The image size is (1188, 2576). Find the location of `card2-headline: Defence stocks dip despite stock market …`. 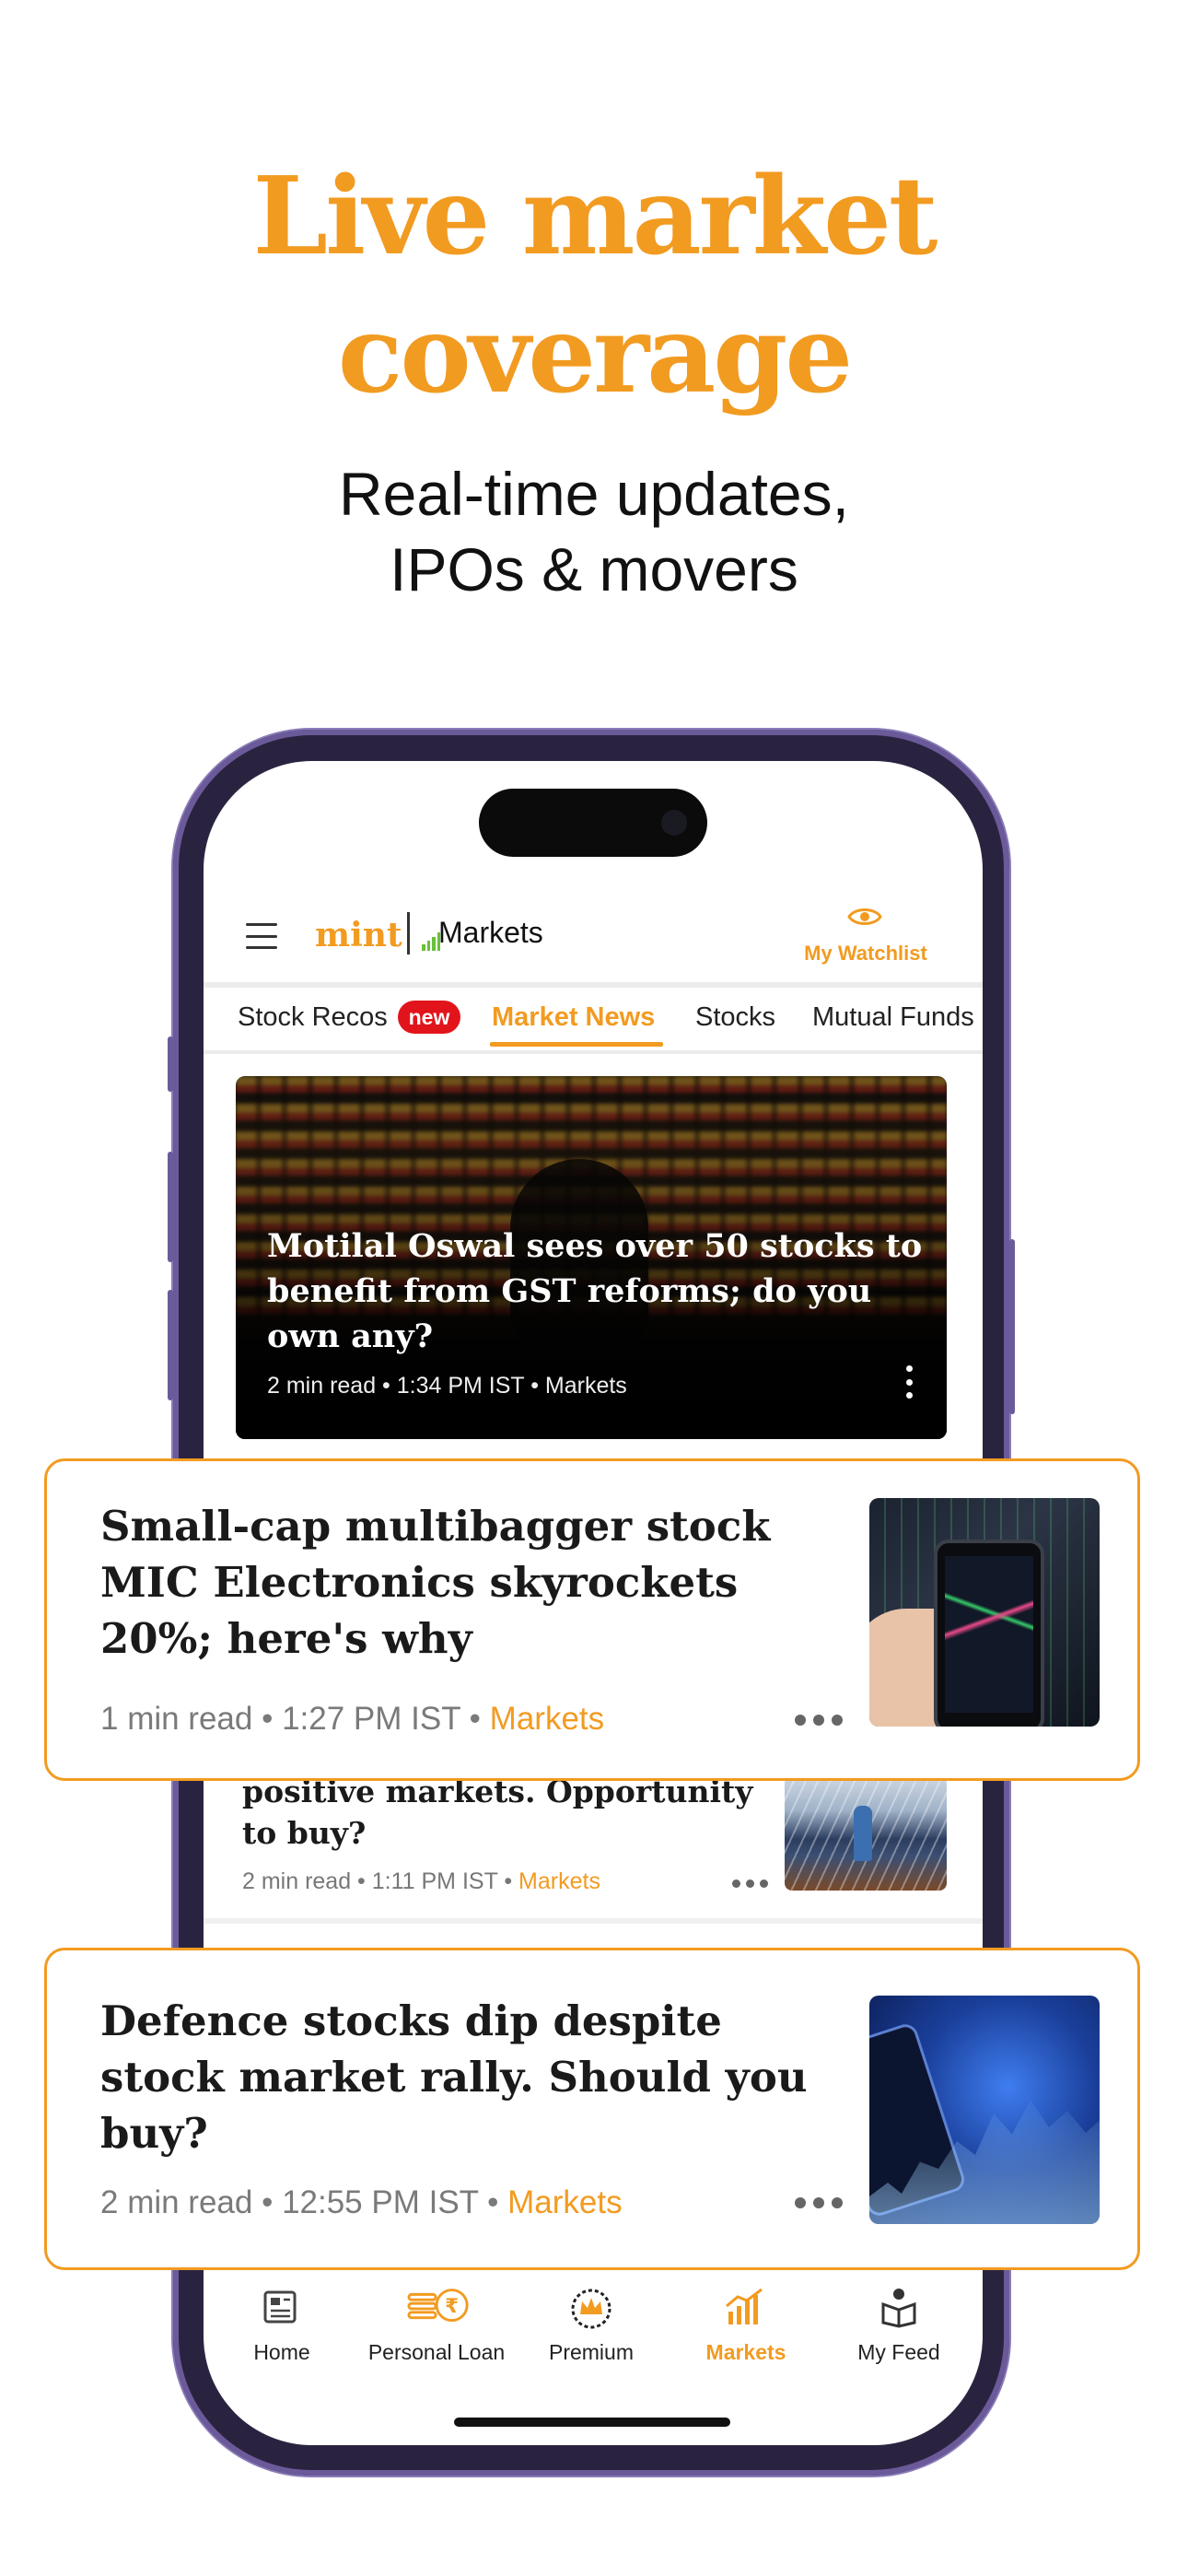

card2-headline: Defence stocks dip despite stock market … is located at coordinates (478, 2077).